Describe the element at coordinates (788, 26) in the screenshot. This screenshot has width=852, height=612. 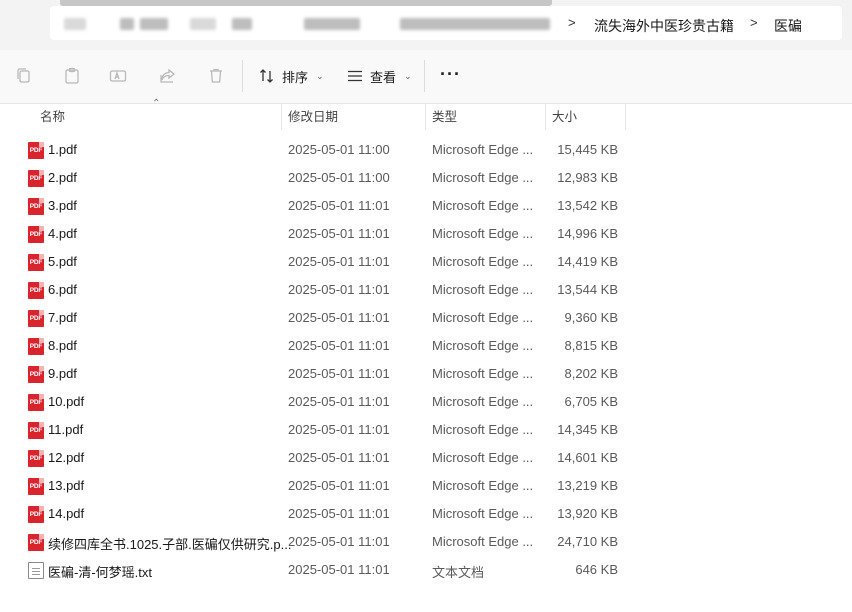
I see `breadcrumb-item-current: 医碥` at that location.